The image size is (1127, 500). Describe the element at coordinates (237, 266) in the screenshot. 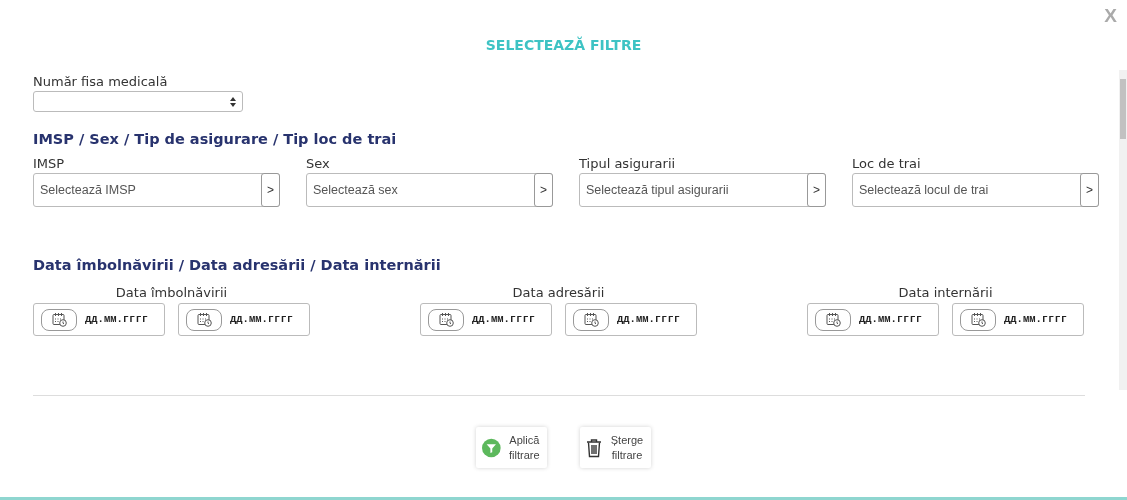

I see `section-heading: Data îmbolnăvirii / Data adresării / Data internării` at that location.